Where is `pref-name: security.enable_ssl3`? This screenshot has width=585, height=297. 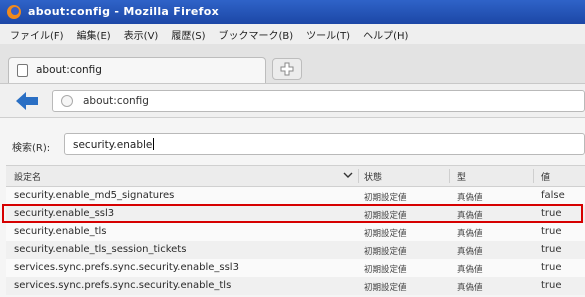
pref-name: security.enable_ssl3 is located at coordinates (64, 213).